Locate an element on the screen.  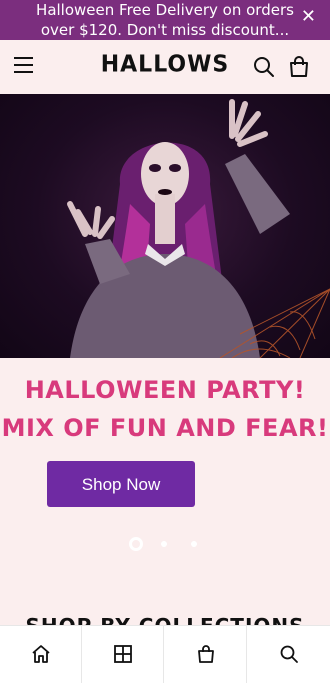
slide-dot-active is located at coordinates (136, 544).